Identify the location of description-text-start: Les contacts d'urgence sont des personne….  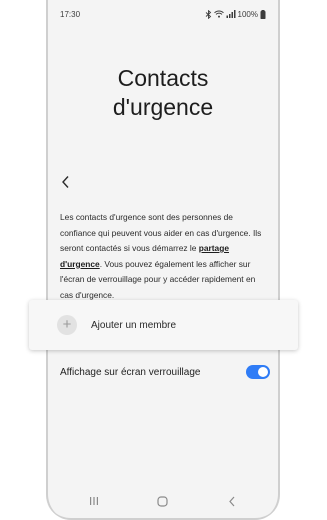
(161, 232).